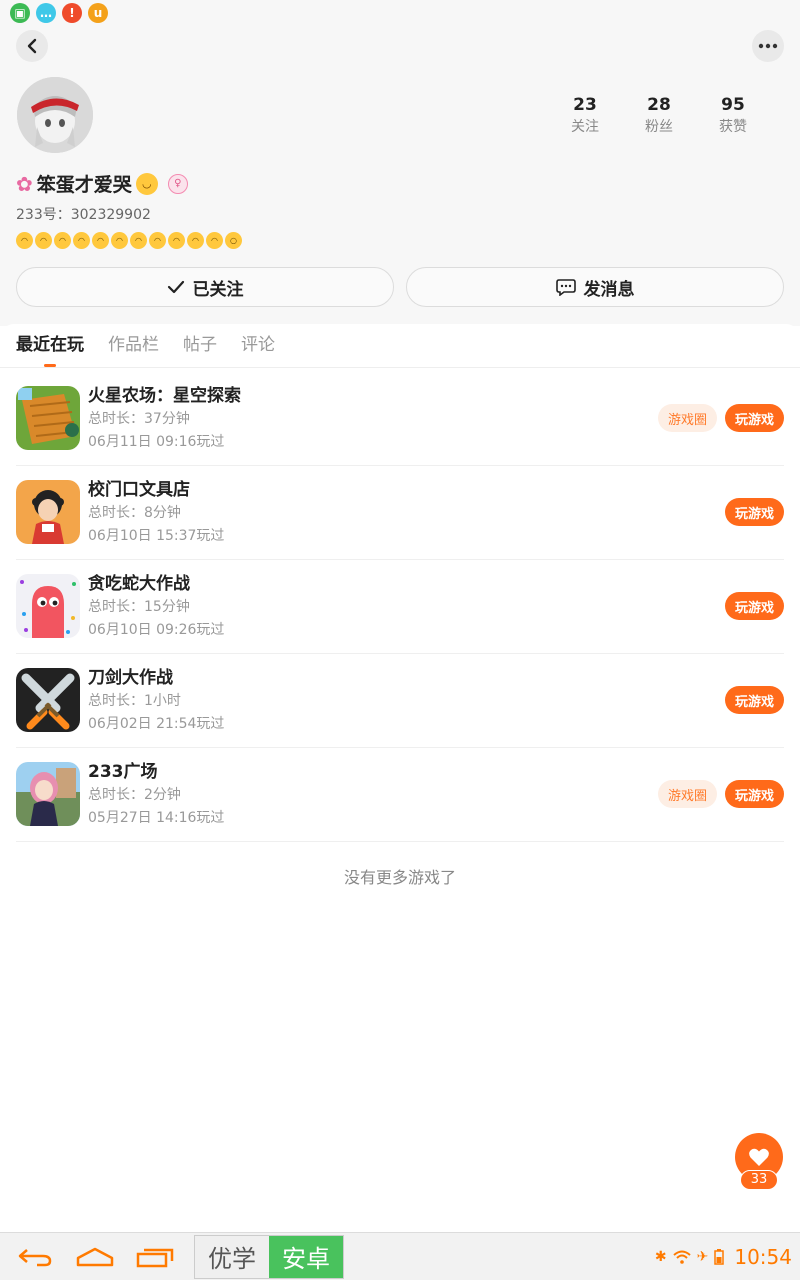 This screenshot has height=1280, width=800. Describe the element at coordinates (585, 105) in the screenshot. I see `stat-number: 23` at that location.